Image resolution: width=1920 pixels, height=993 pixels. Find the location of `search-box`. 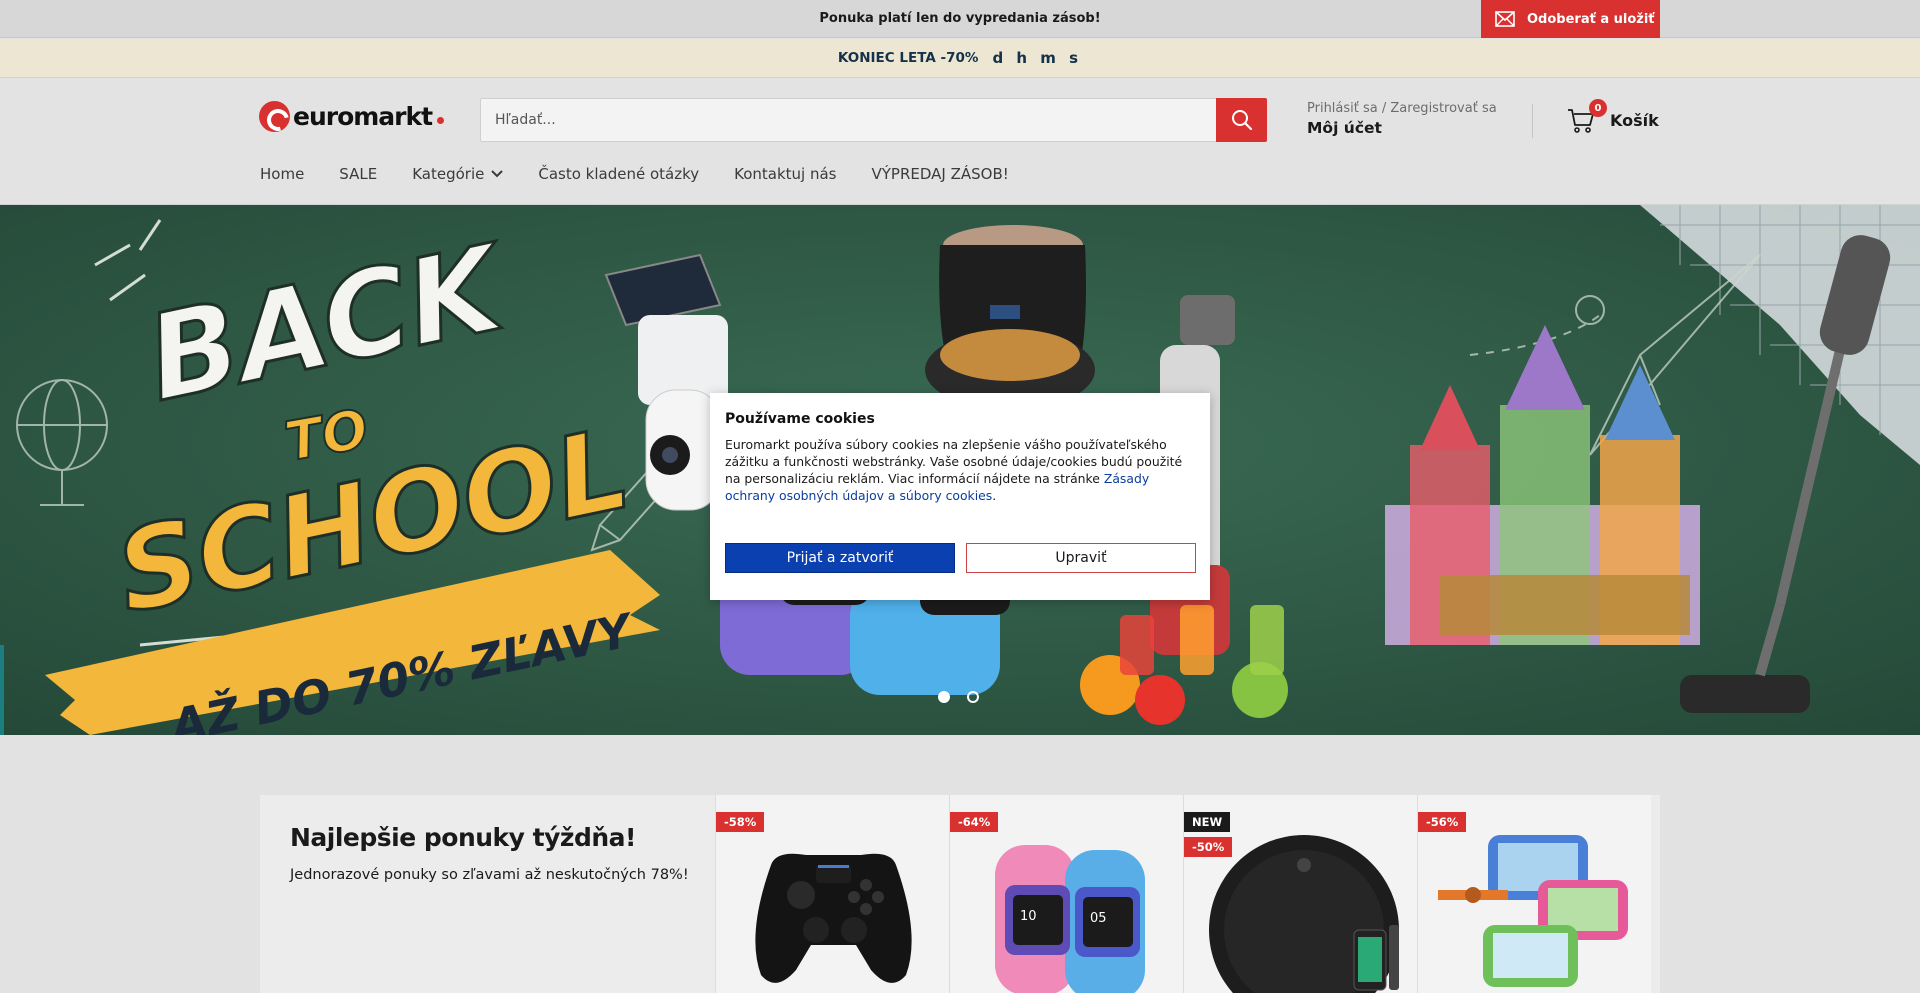

search-box is located at coordinates (873, 120).